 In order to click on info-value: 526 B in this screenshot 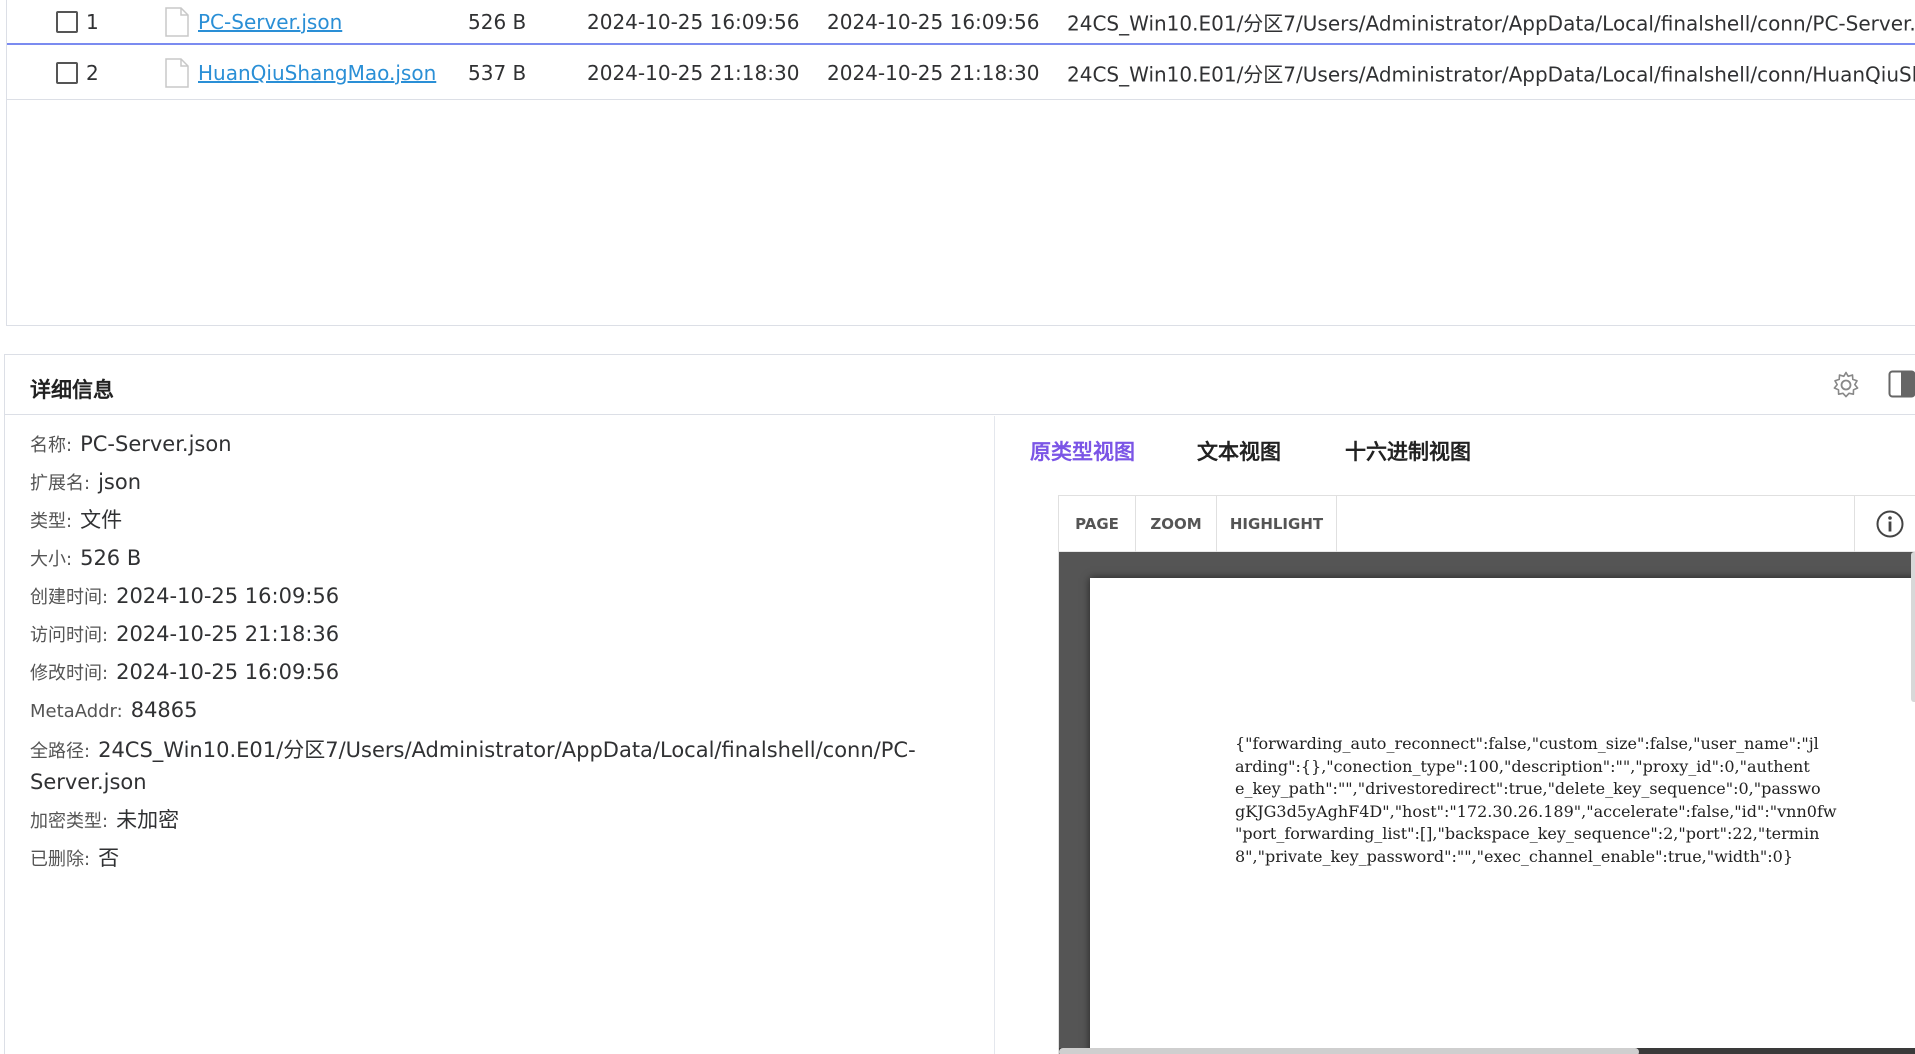, I will do `click(111, 558)`.